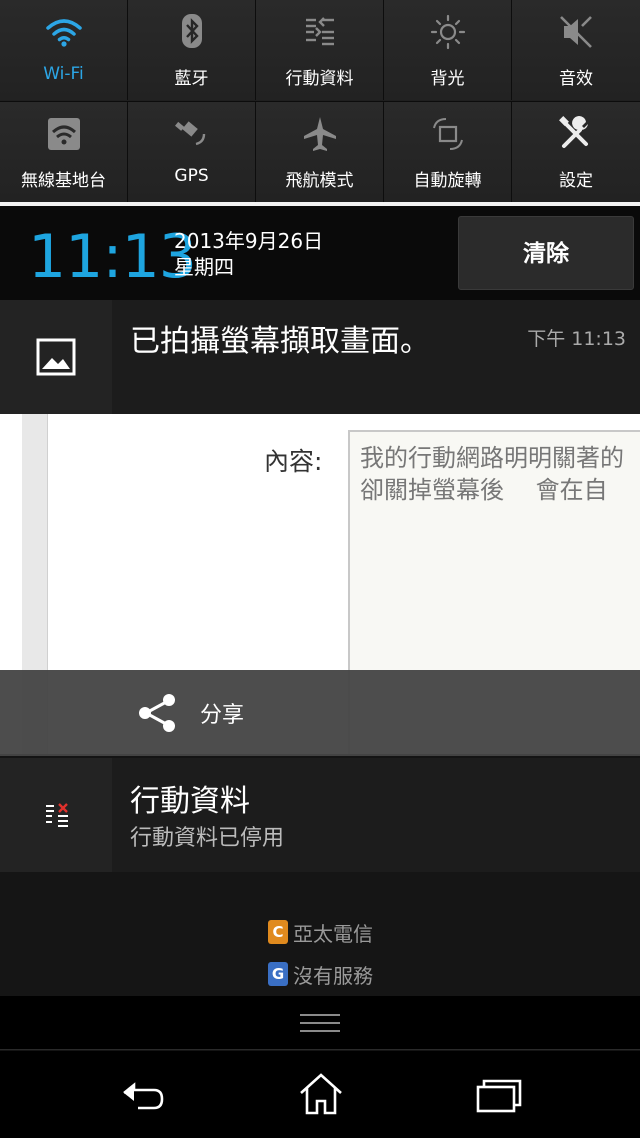 The image size is (640, 1138). I want to click on quick-settings-row-1: Wi-Fi 藍牙 行動資料 背光 音效, so click(320, 50).